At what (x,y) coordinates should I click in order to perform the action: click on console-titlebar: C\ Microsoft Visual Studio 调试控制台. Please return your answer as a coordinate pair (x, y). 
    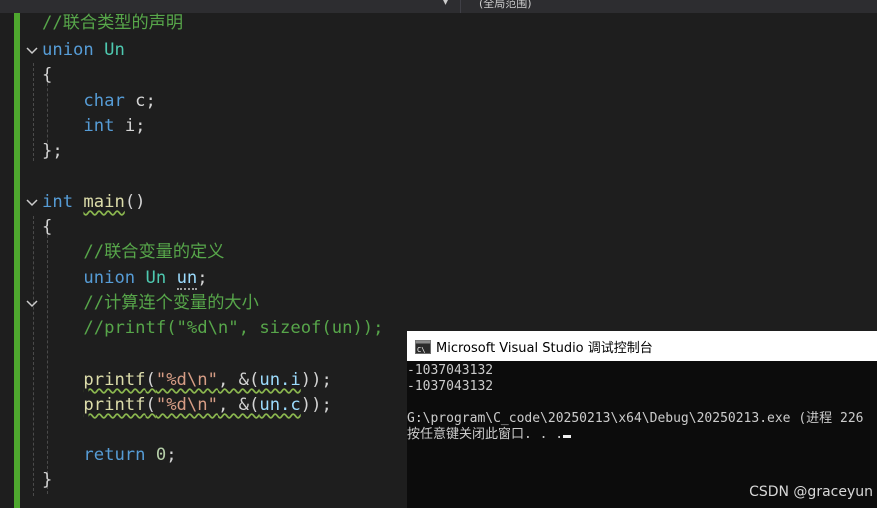
    Looking at the image, I should click on (642, 346).